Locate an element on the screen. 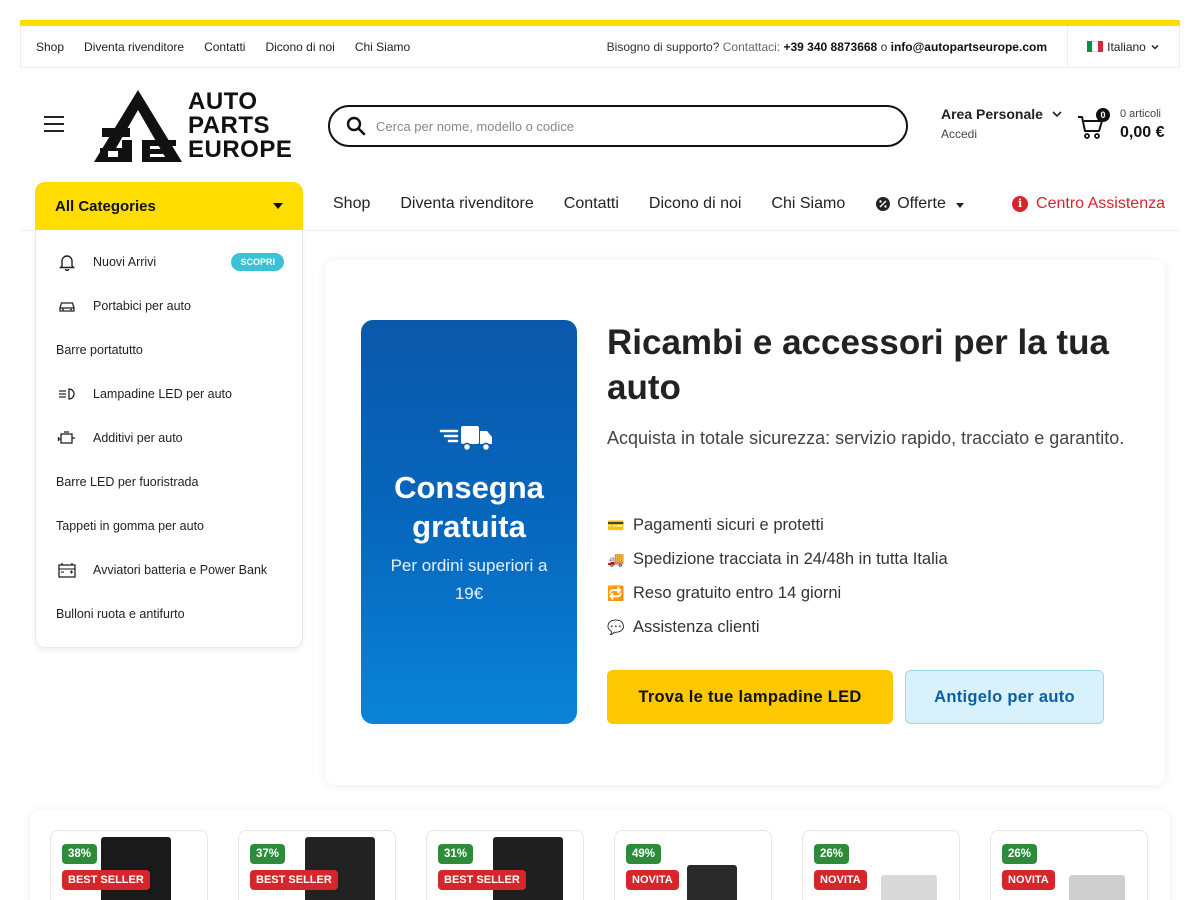 The image size is (1200, 900). category-item-bulloni: Bulloni ruota e antifurto is located at coordinates (170, 614).